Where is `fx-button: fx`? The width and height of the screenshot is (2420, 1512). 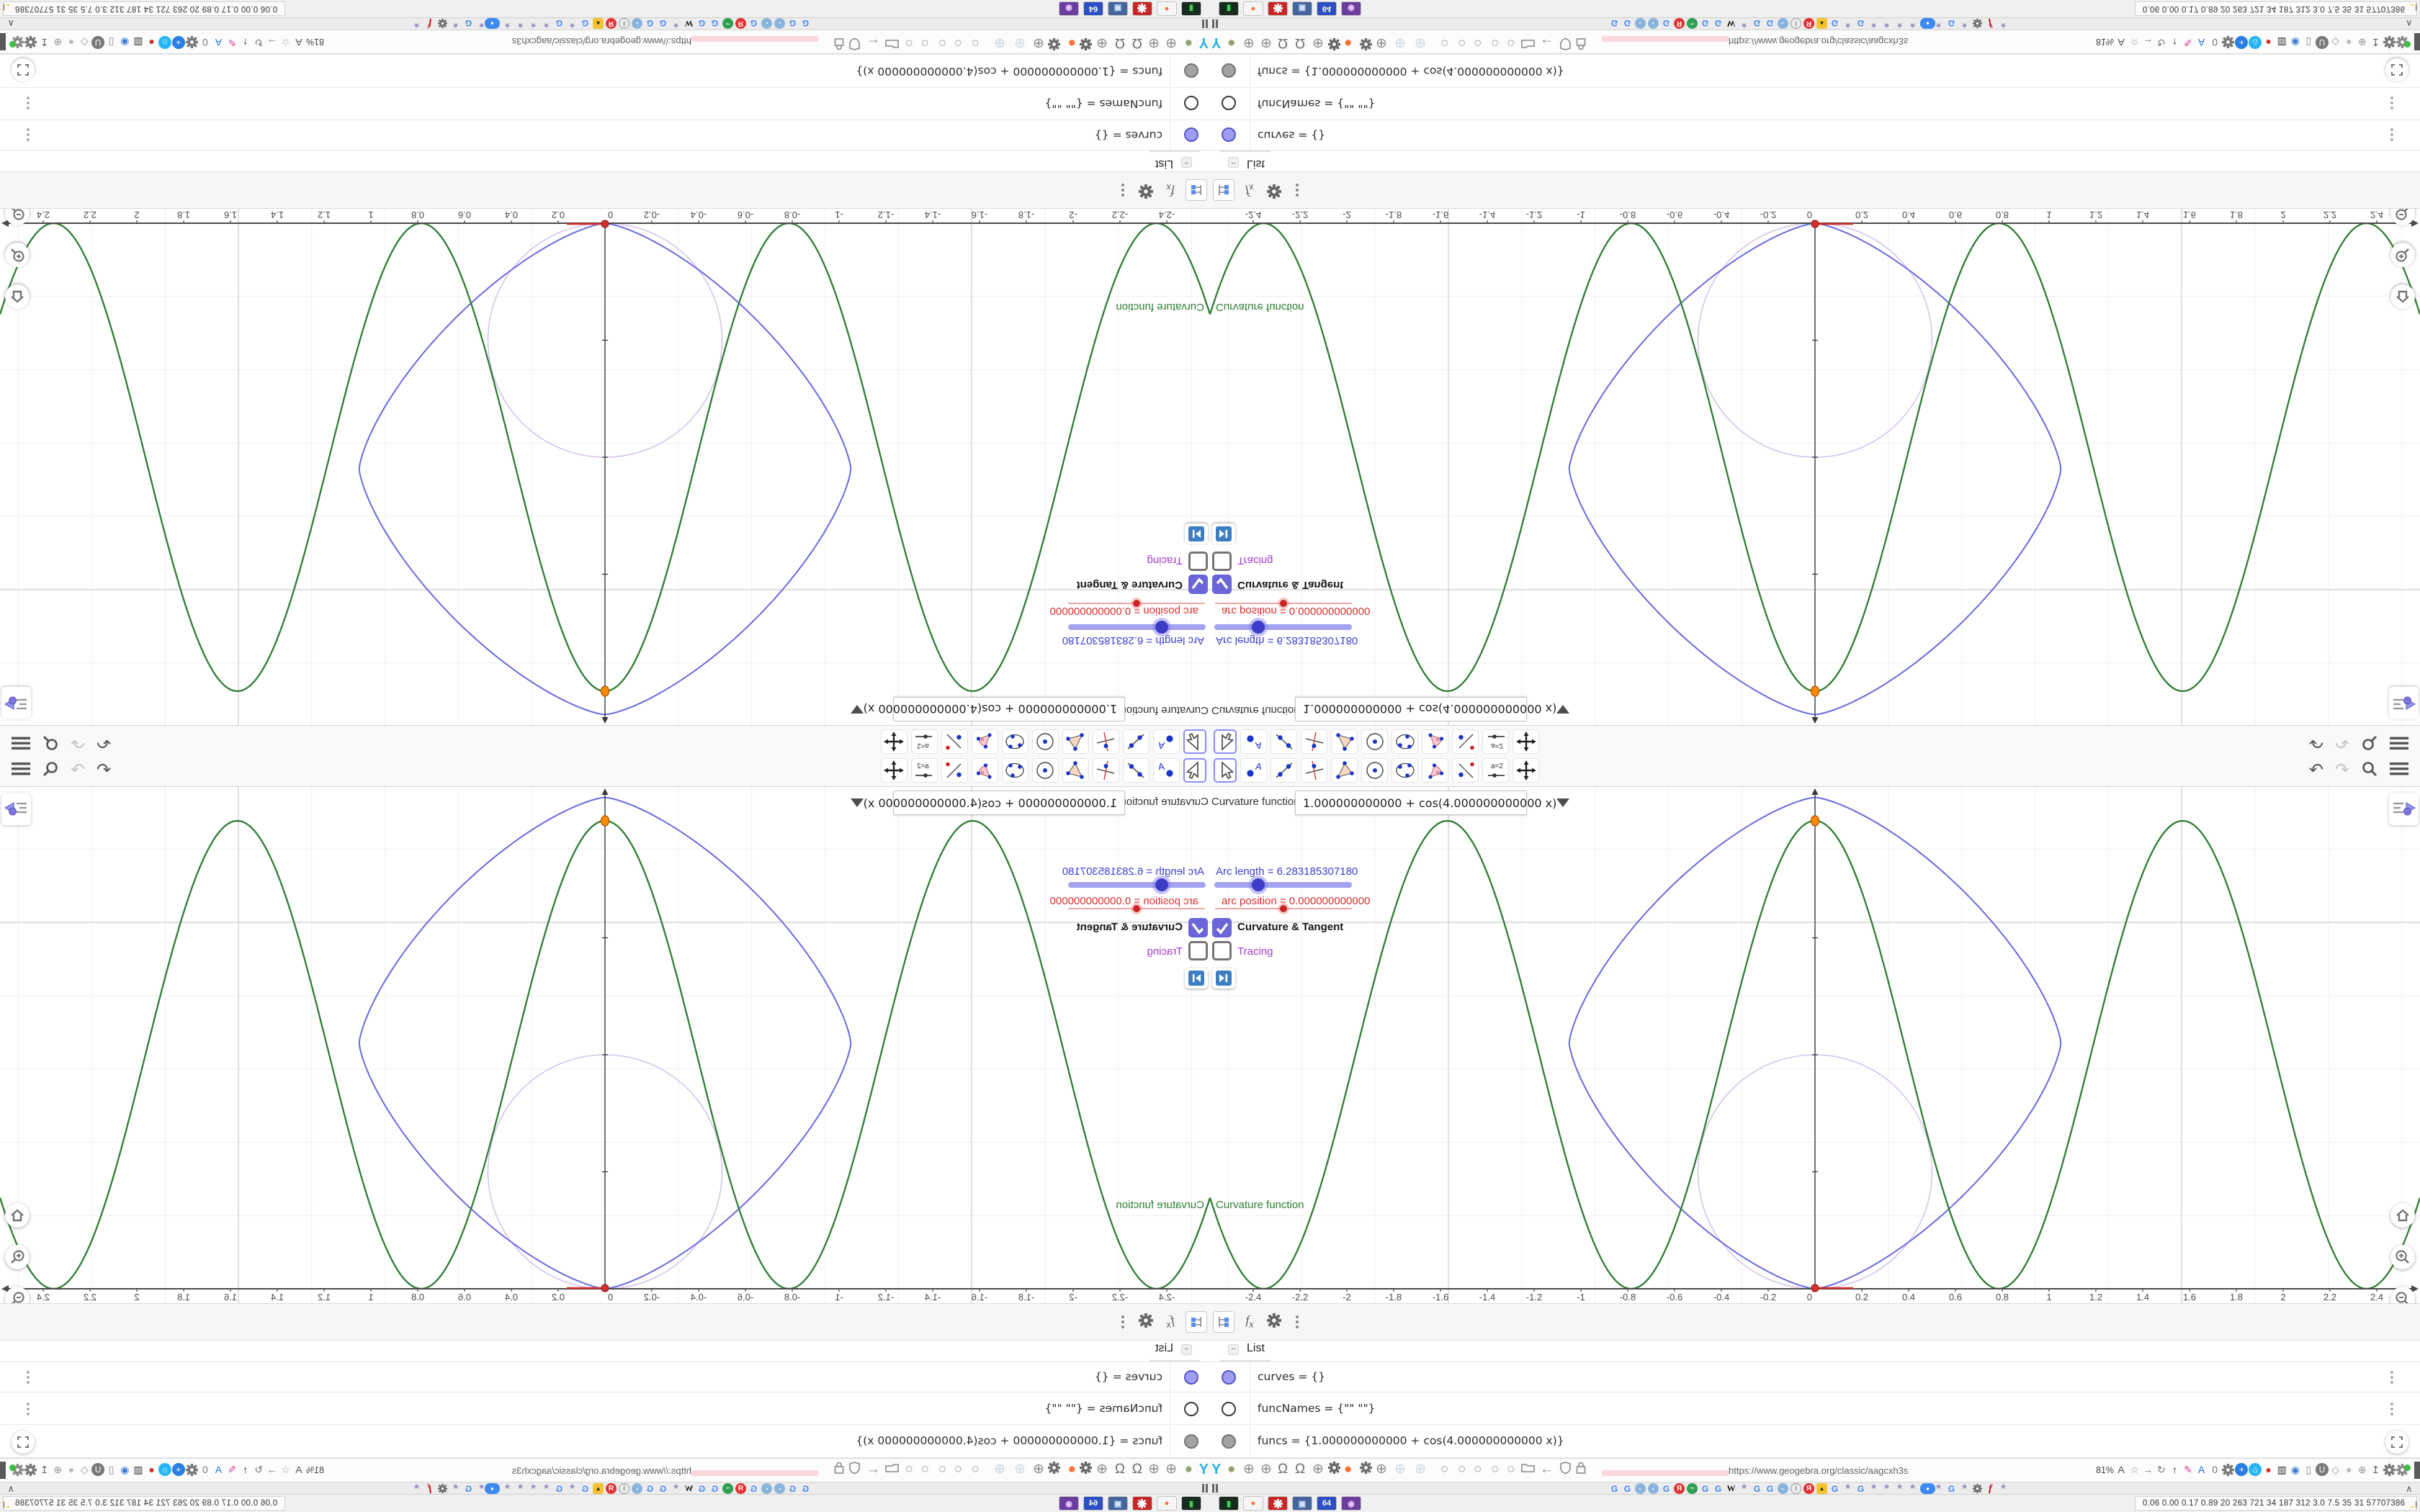
fx-button: fx is located at coordinates (1170, 1322).